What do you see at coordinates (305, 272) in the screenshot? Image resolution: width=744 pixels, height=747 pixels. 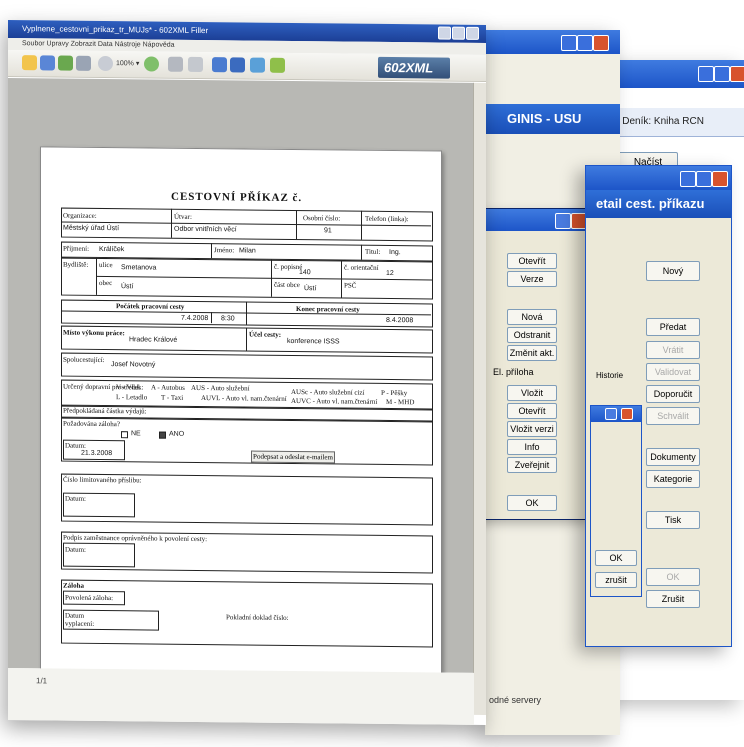 I see `cislo-popisne-field: 140` at bounding box center [305, 272].